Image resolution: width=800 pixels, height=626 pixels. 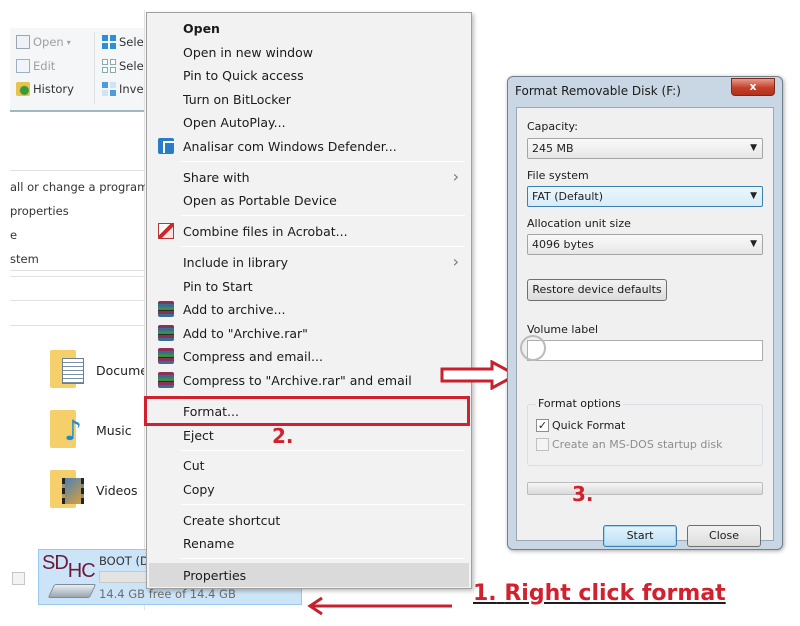 What do you see at coordinates (35, 66) in the screenshot?
I see `ribbon-edit-button: Edit` at bounding box center [35, 66].